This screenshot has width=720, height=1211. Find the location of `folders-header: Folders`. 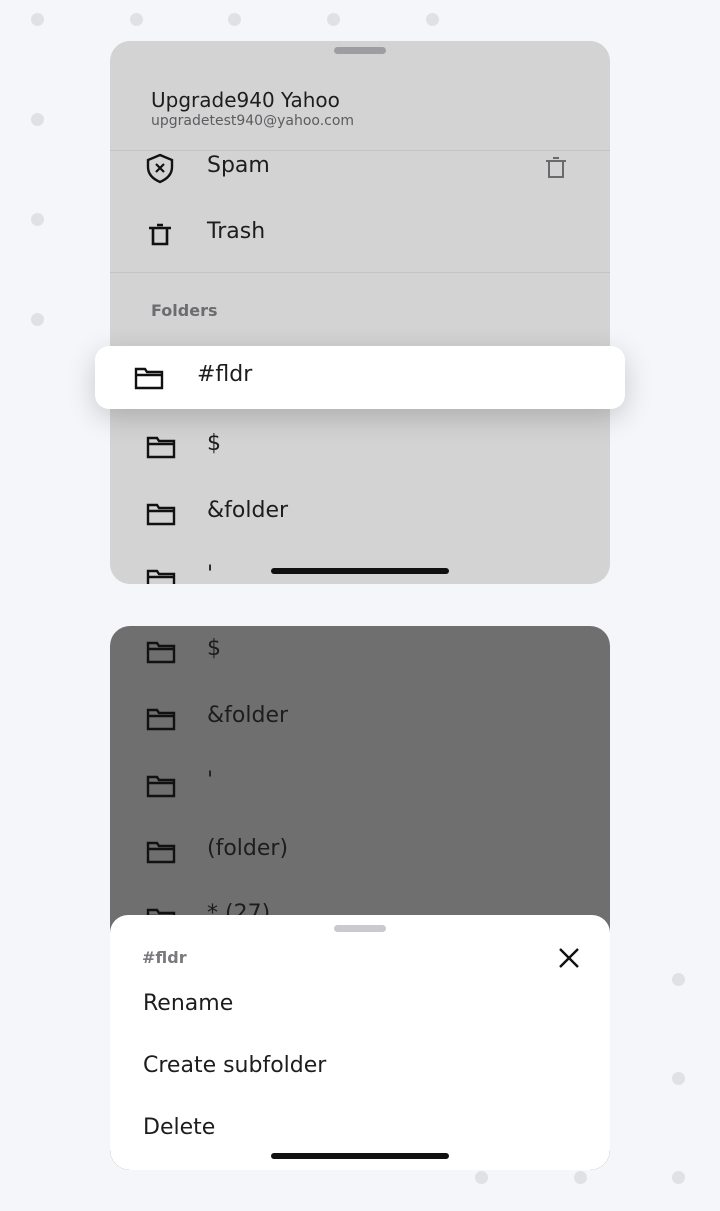

folders-header: Folders is located at coordinates (184, 310).